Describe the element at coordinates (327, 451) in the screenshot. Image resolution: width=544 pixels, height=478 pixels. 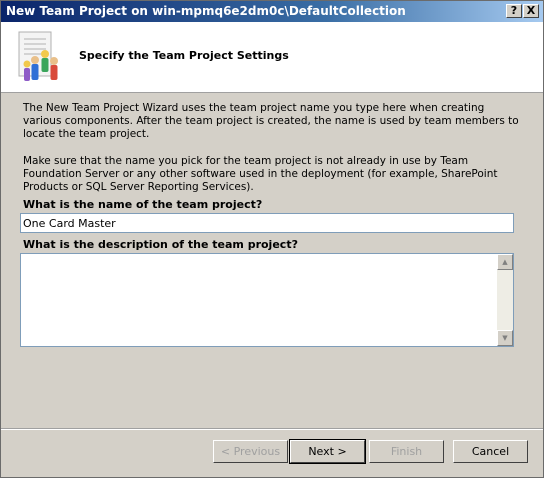
I see `next-button: Next >` at that location.